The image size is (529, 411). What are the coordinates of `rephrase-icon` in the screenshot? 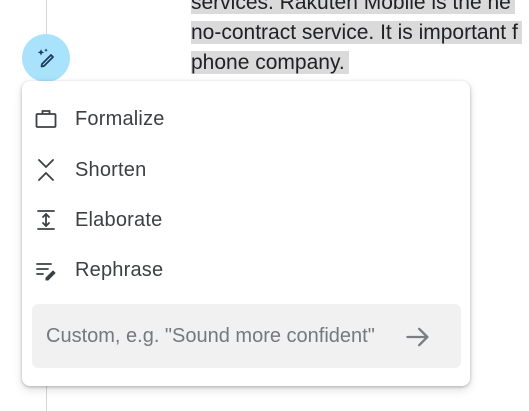 It's located at (46, 270).